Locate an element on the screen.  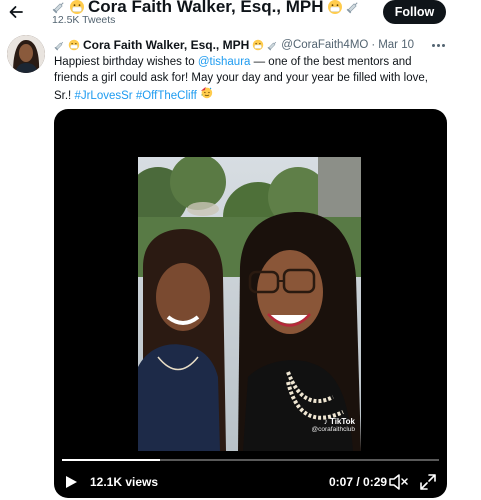
more-options-icon is located at coordinates (438, 45).